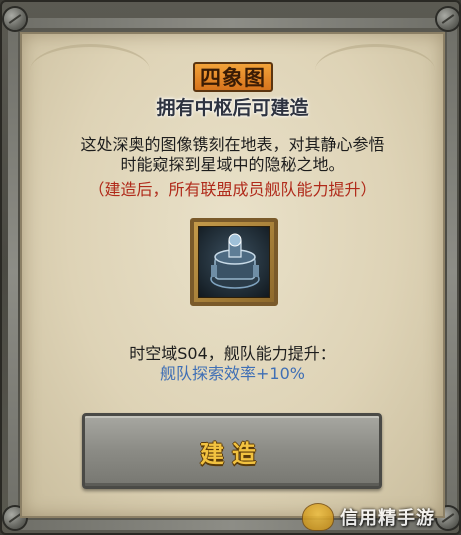  I want to click on top-metal-bar, so click(232, 23).